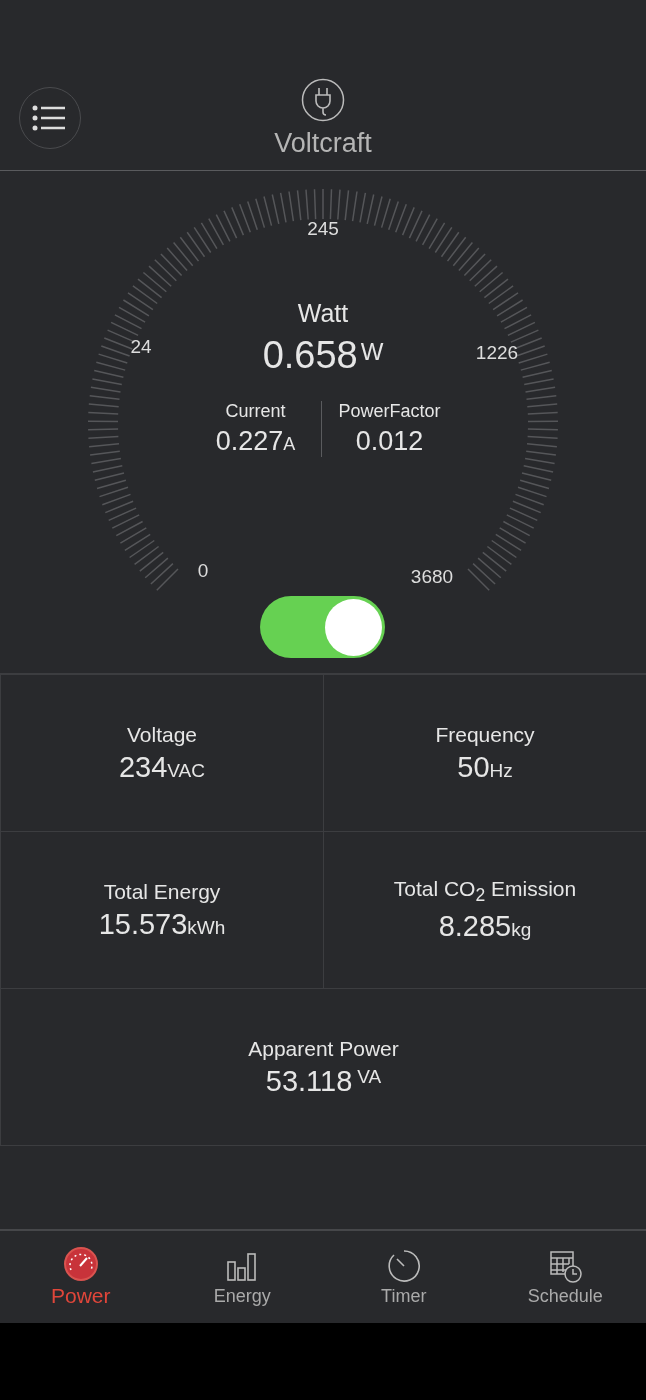 The image size is (646, 1400). Describe the element at coordinates (323, 1081) in the screenshot. I see `tile-value: 53.118 $^{VA}$` at that location.